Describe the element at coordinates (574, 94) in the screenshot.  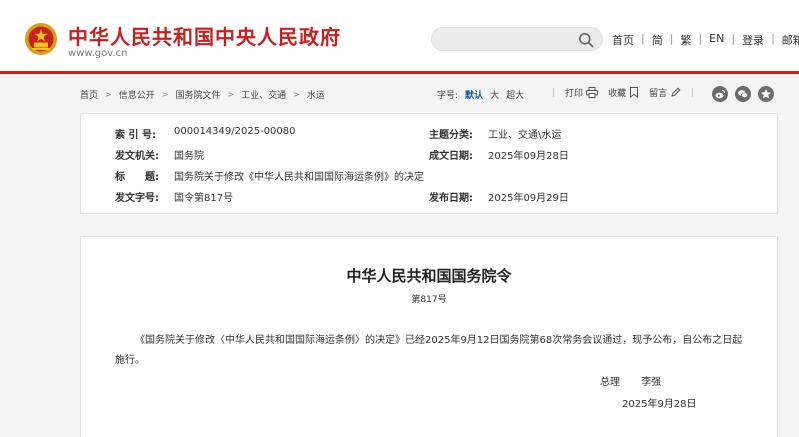
I see `print-label: 打印` at that location.